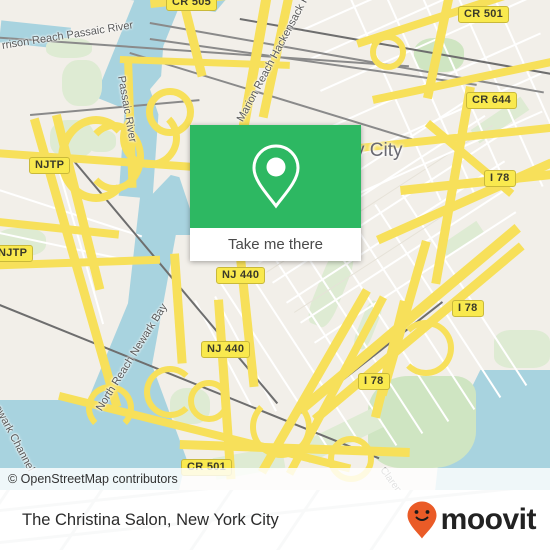 The height and width of the screenshot is (550, 550). I want to click on park-small-mid, so click(82, 83).